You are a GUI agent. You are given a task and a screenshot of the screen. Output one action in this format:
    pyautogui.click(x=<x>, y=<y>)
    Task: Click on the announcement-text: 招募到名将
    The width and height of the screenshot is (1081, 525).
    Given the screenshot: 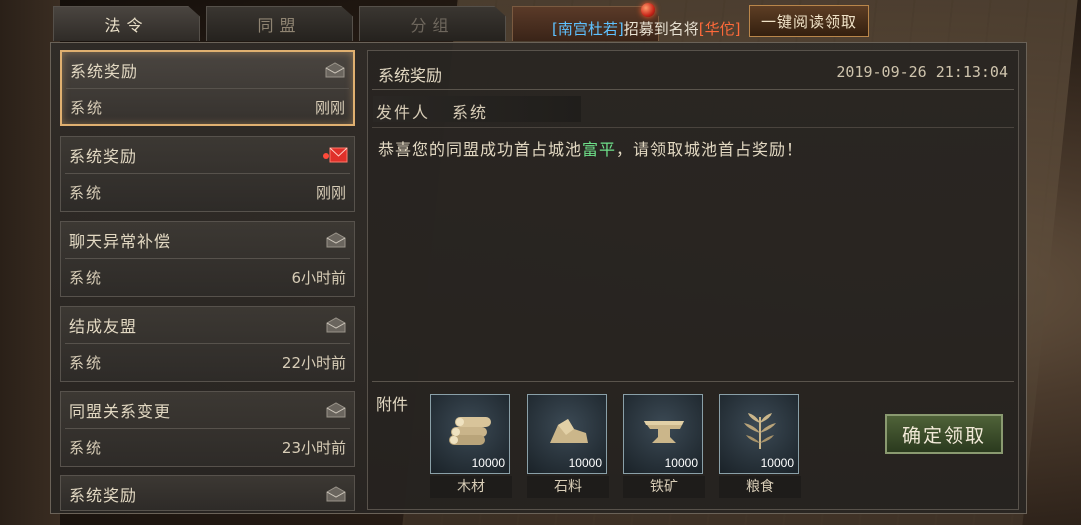 What is the action you would take?
    pyautogui.click(x=661, y=29)
    